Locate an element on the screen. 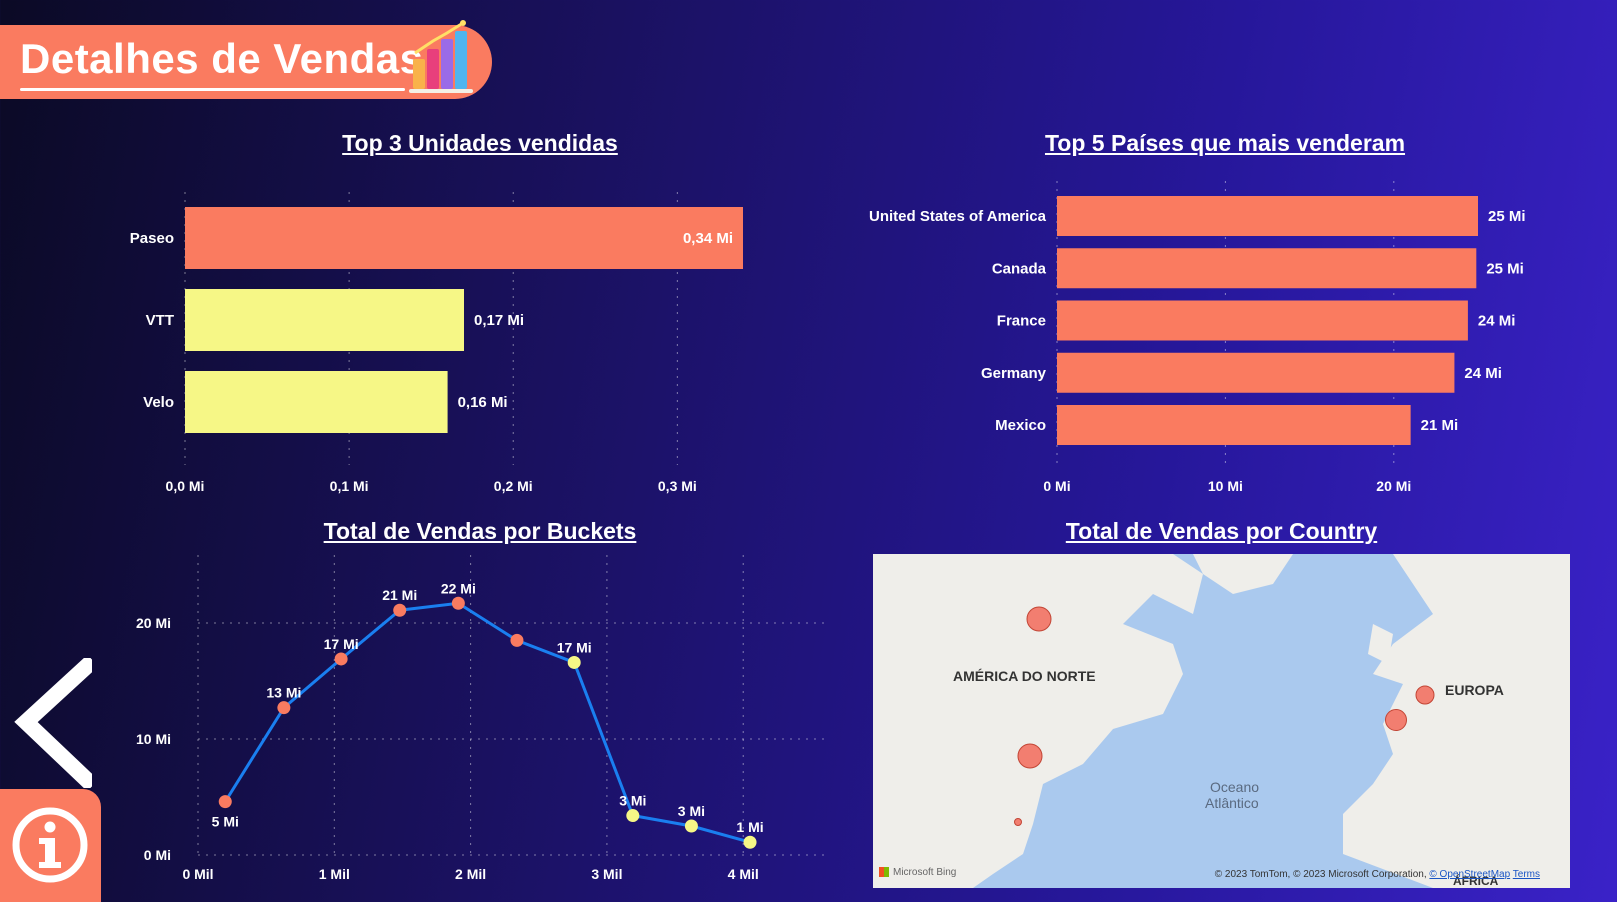 The height and width of the screenshot is (902, 1617). map-bubble-france is located at coordinates (1396, 720).